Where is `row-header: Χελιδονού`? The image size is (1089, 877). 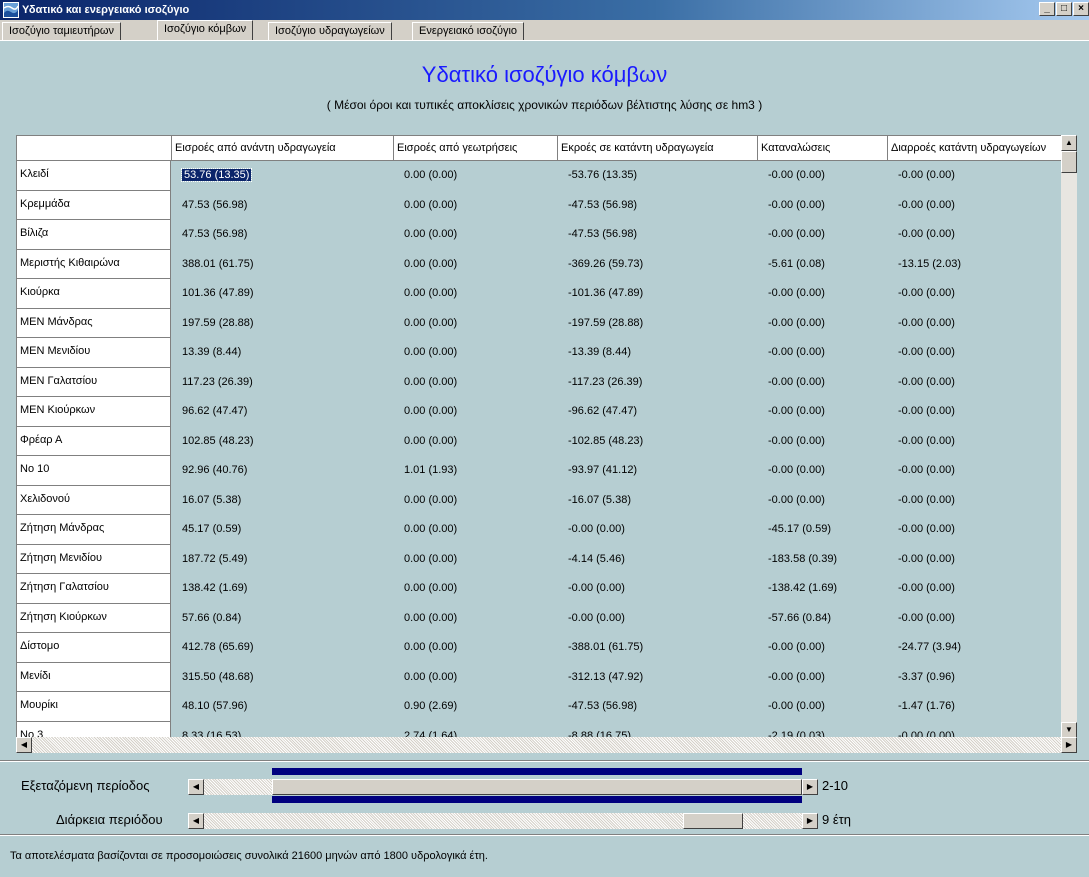
row-header: Χελιδονού is located at coordinates (94, 500).